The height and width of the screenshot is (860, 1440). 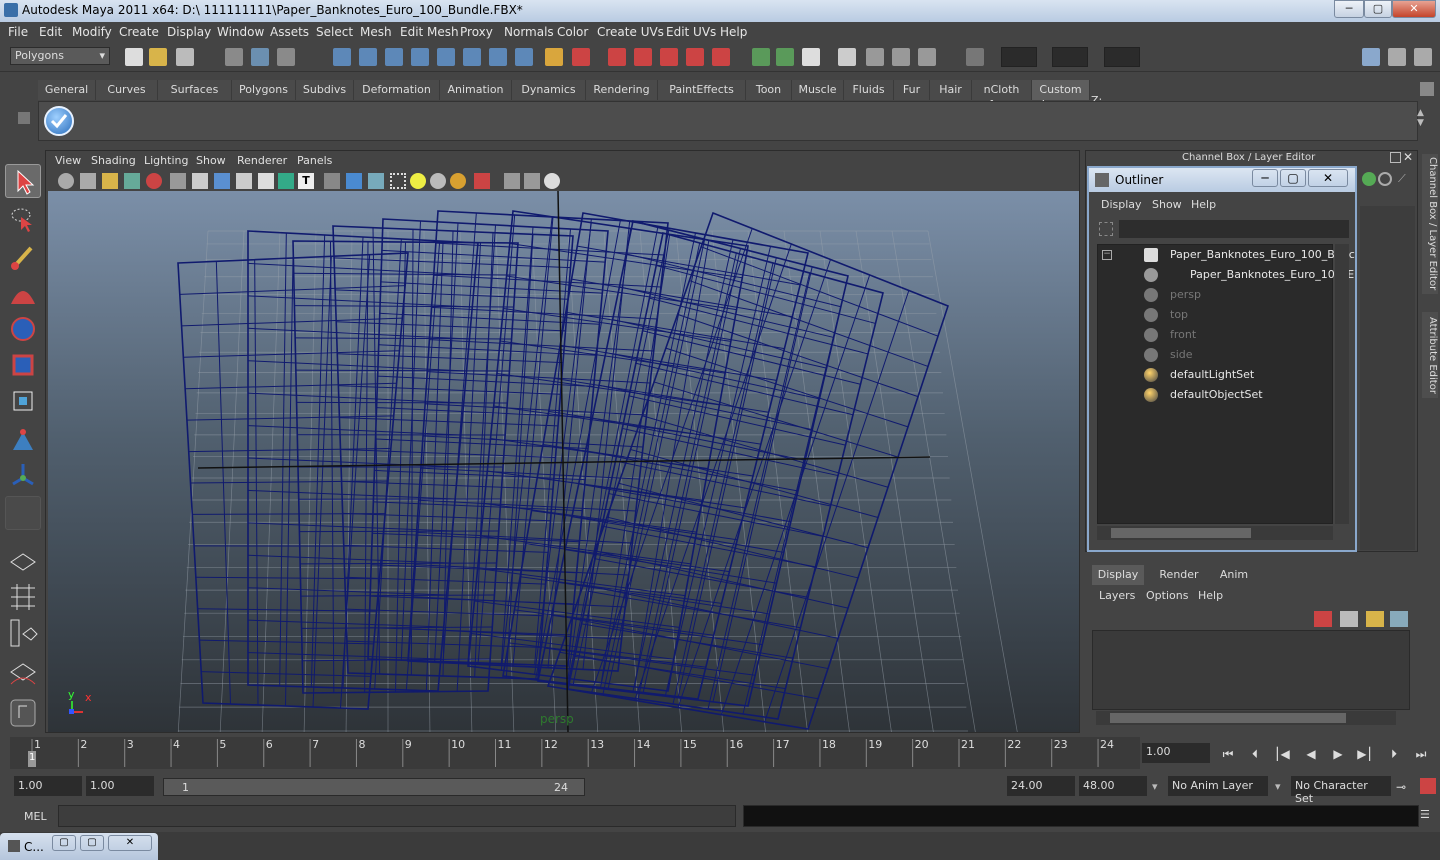 What do you see at coordinates (374, 787) in the screenshot?
I see `range-slider: 1 24` at bounding box center [374, 787].